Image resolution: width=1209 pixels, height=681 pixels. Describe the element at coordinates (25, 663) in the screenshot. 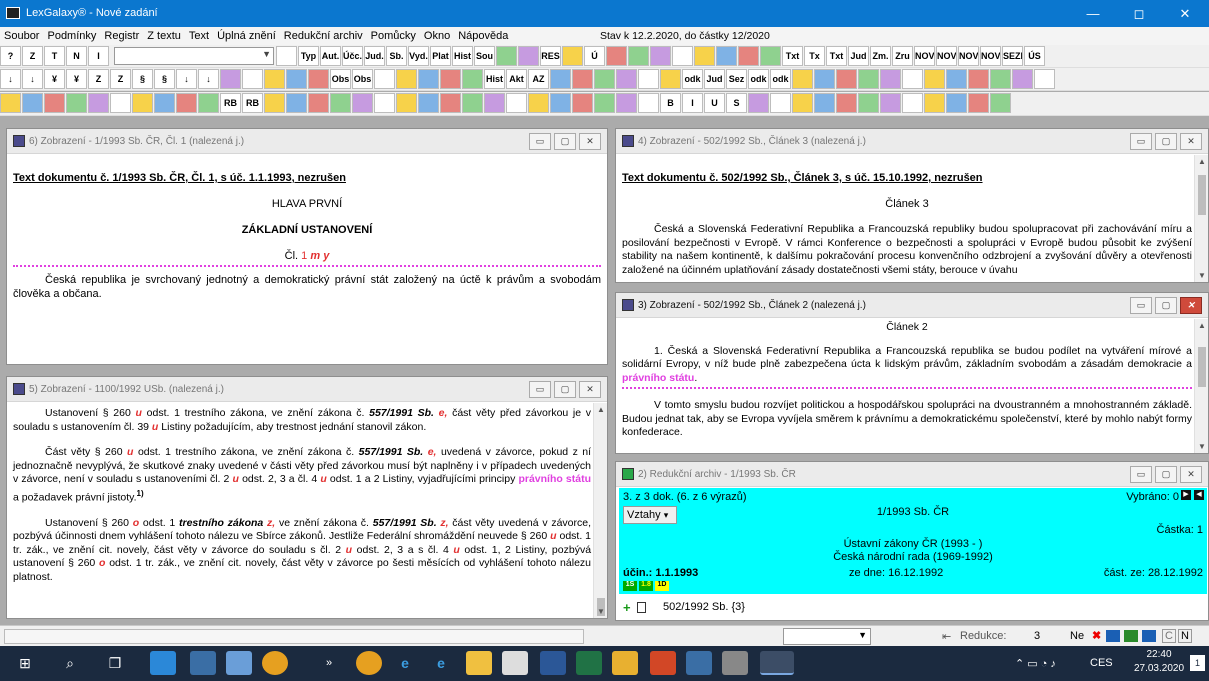

I see `windows-start-icon: ⊞` at that location.